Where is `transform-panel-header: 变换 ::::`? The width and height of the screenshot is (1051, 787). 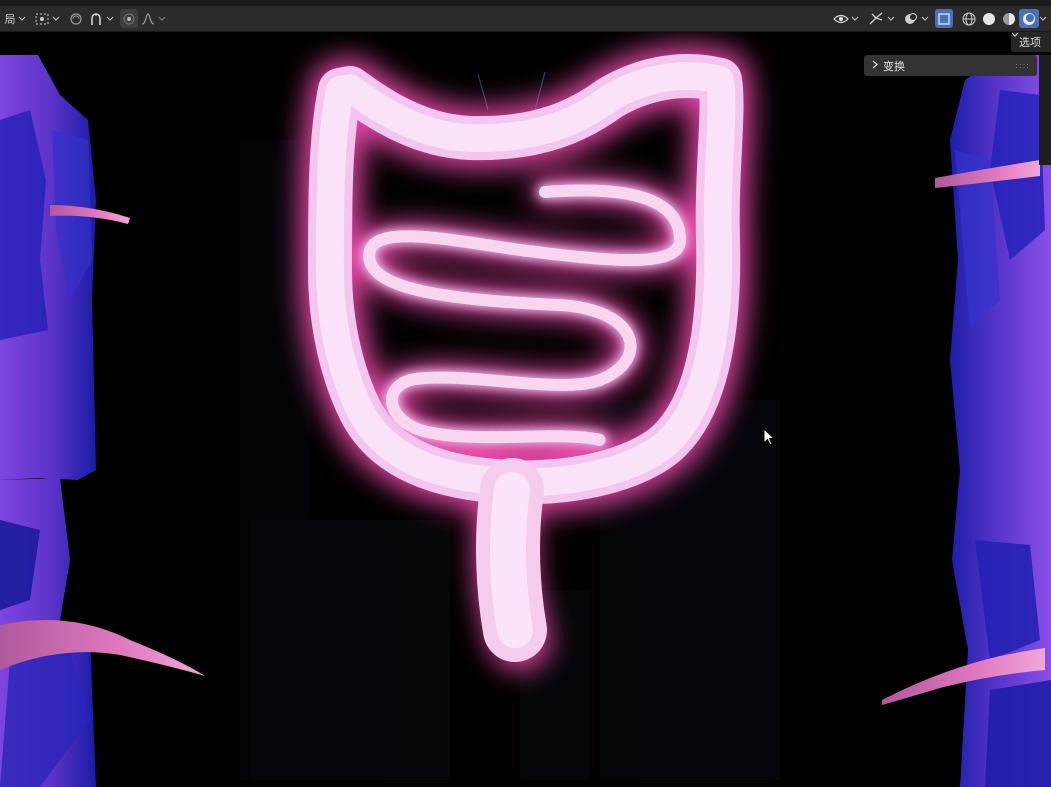
transform-panel-header: 变换 :::: is located at coordinates (950, 65).